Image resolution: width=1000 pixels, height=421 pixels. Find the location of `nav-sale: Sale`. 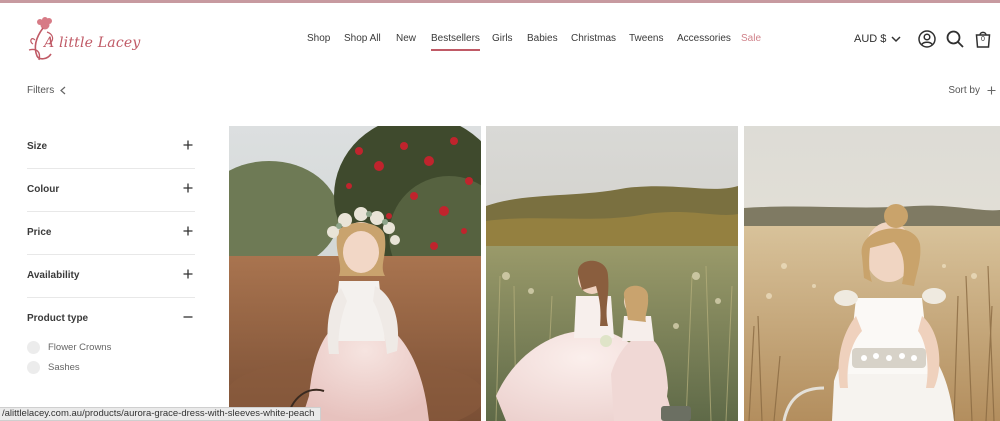

nav-sale: Sale is located at coordinates (751, 38).